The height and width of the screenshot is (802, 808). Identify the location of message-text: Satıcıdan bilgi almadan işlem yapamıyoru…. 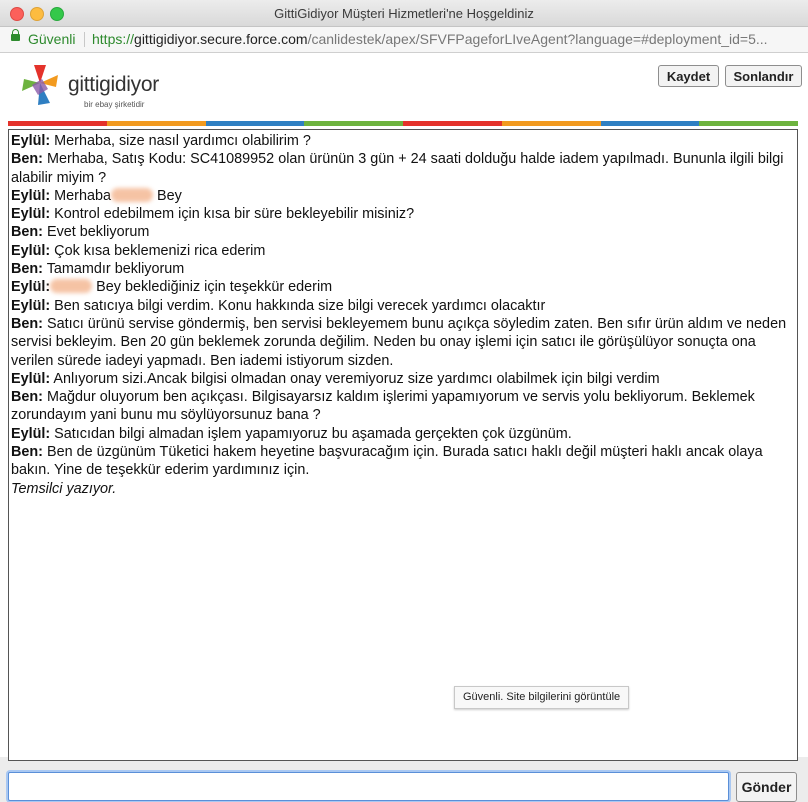
(311, 433).